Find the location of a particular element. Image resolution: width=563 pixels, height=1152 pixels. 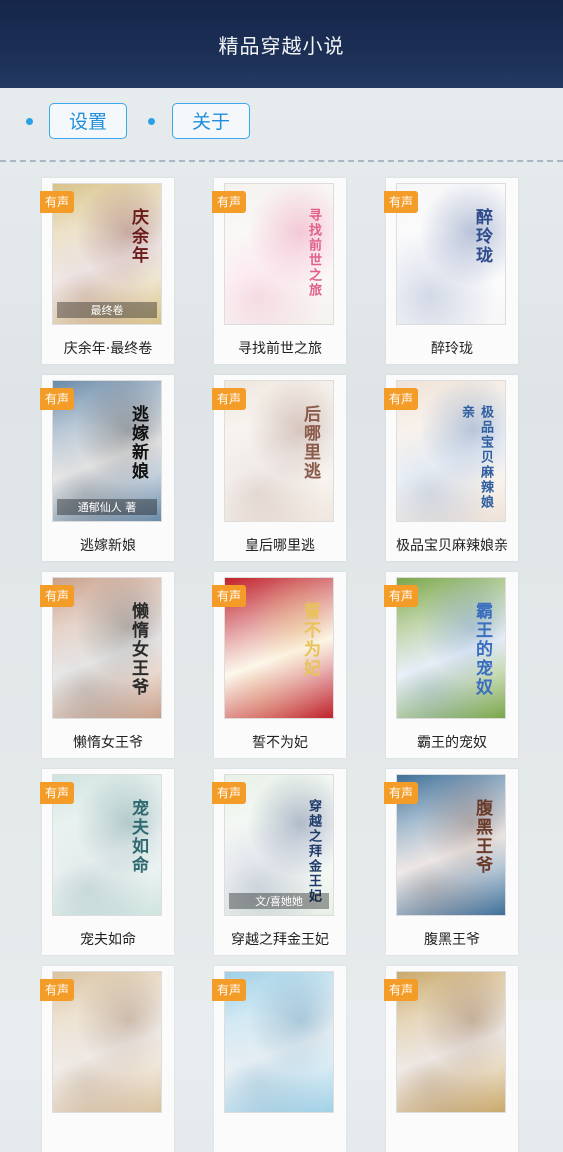

book-title: 腹黑王爷 is located at coordinates (452, 939).